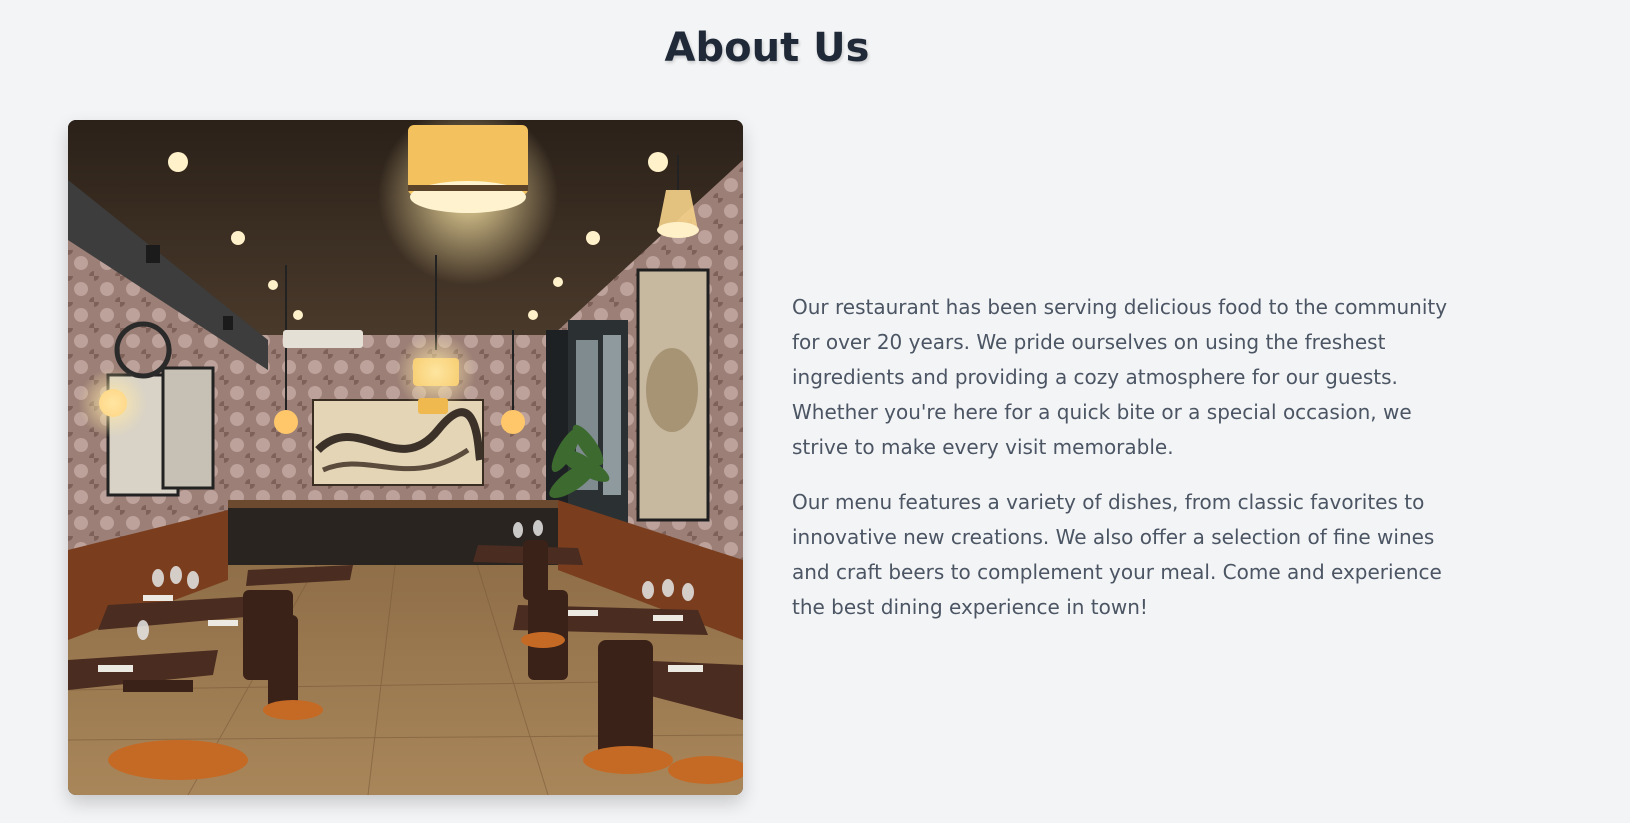 This screenshot has height=823, width=1630. Describe the element at coordinates (767, 48) in the screenshot. I see `page-title: About Us` at that location.